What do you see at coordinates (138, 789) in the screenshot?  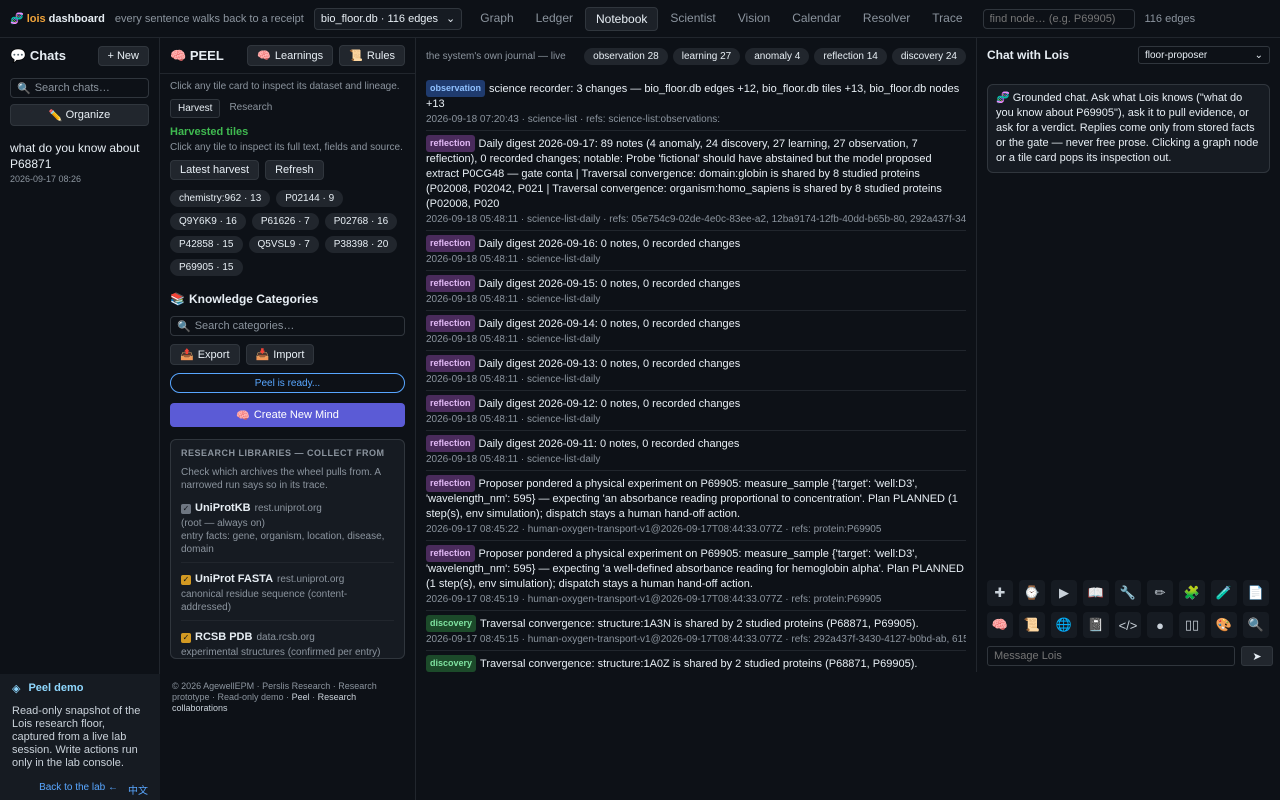 I see `language-link: 中文` at bounding box center [138, 789].